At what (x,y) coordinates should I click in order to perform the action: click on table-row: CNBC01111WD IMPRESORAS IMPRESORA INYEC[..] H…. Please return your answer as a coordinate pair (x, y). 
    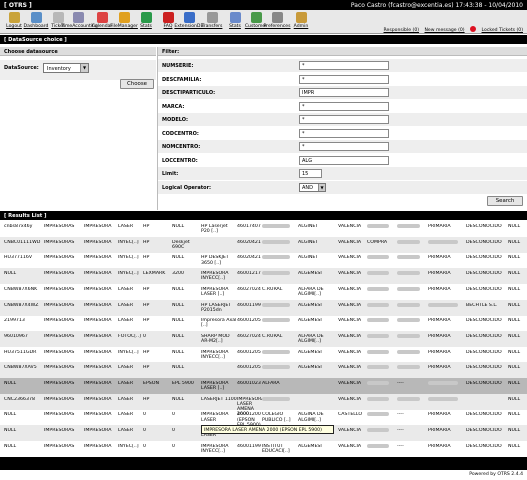
    Looking at the image, I should click on (263, 244).